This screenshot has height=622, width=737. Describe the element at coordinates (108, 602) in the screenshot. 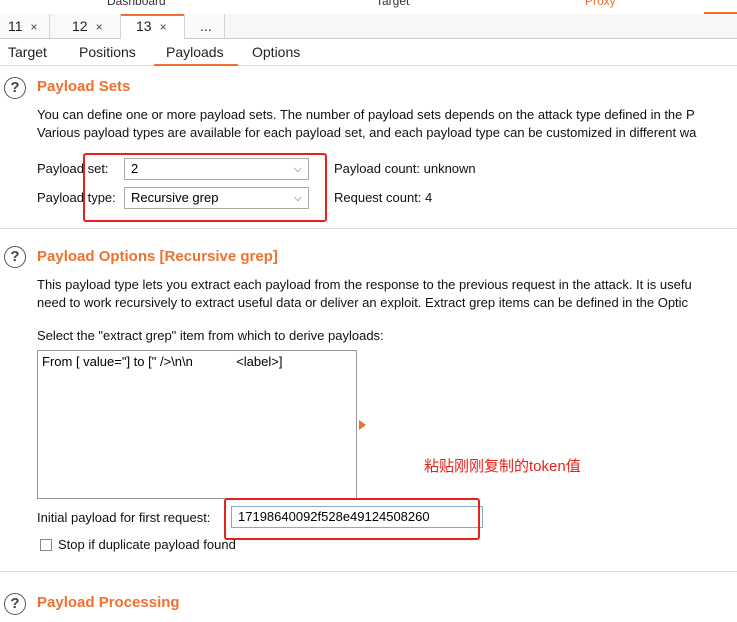

I see `payload-processing-title: Payload Processing` at that location.